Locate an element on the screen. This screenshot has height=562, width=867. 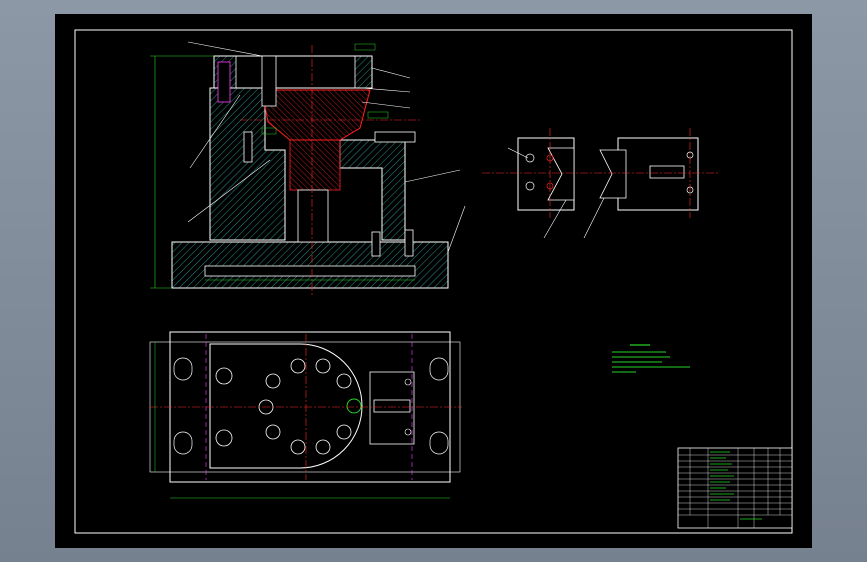
right-bracket is located at coordinates (372, 190).